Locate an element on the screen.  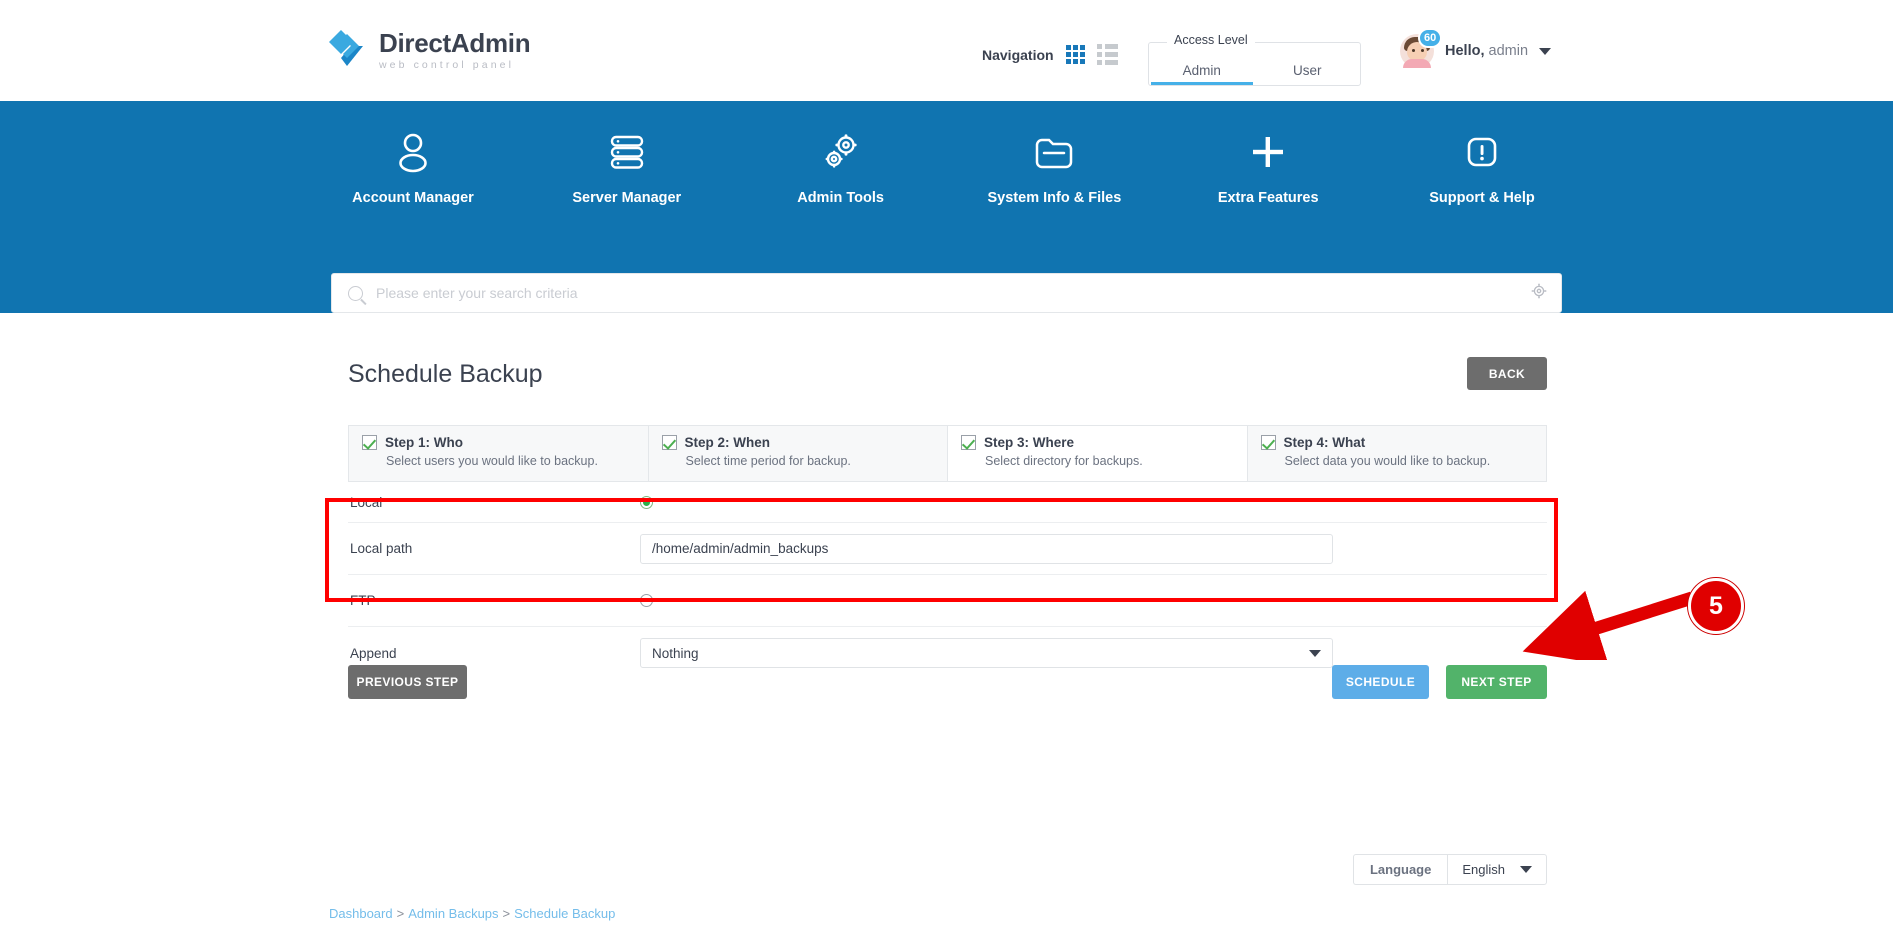
ftp-label: FTP is located at coordinates (363, 600).